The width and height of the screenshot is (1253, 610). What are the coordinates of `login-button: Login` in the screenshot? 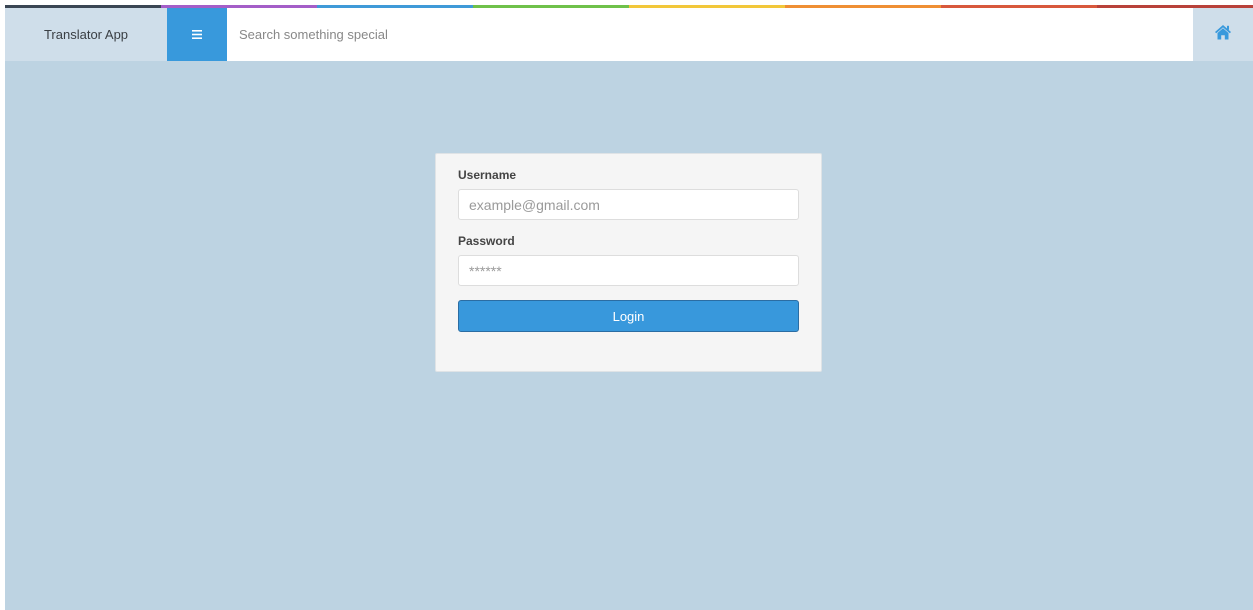 It's located at (628, 316).